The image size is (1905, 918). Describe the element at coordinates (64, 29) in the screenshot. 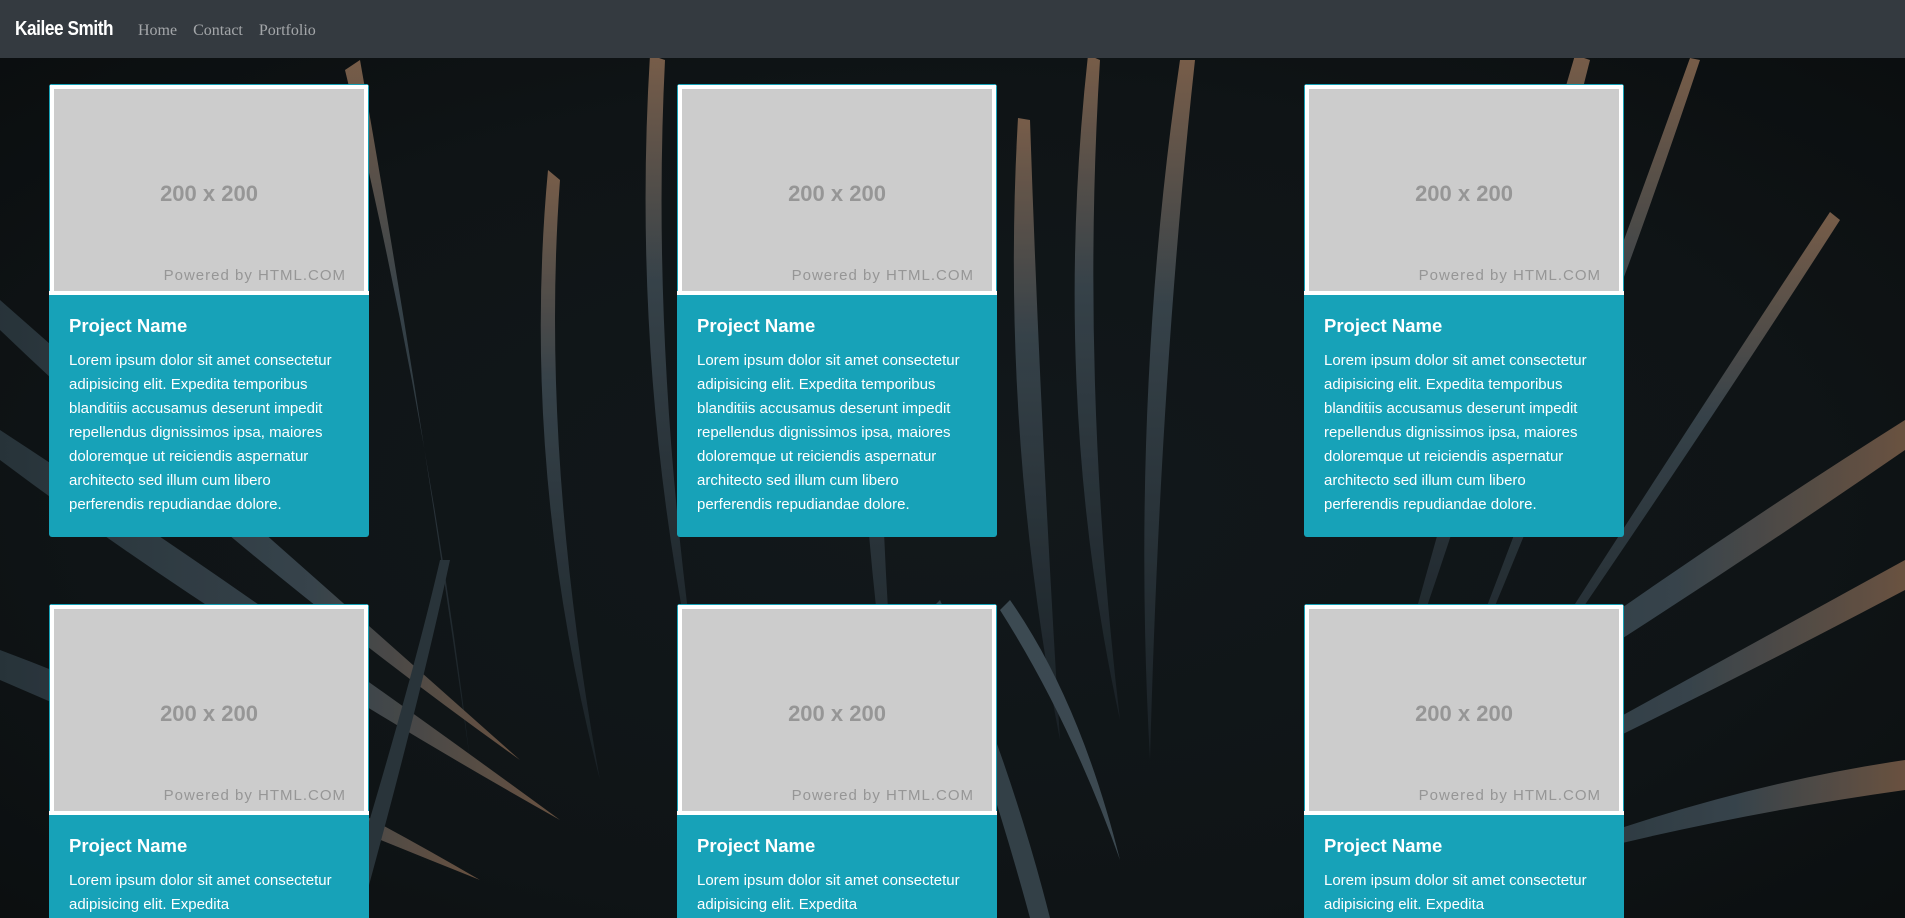

I see `brand-logo-text: Kailee Smith` at that location.